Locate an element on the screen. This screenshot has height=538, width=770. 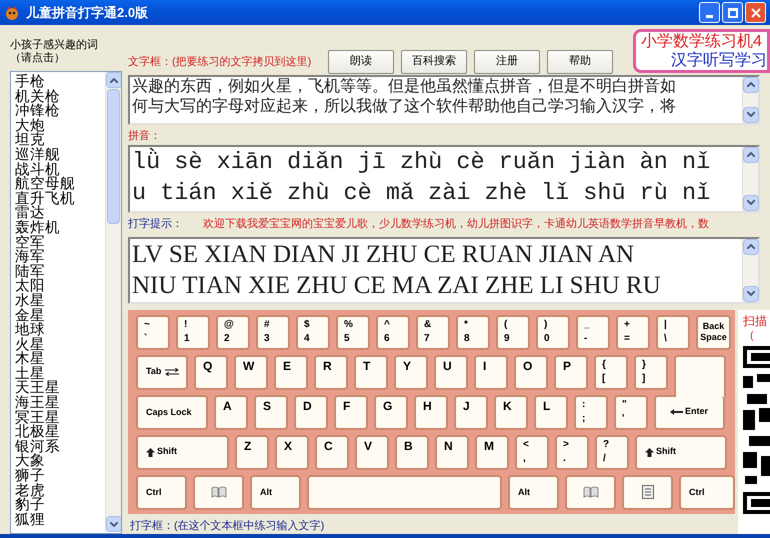
maximize-button is located at coordinates (732, 12).